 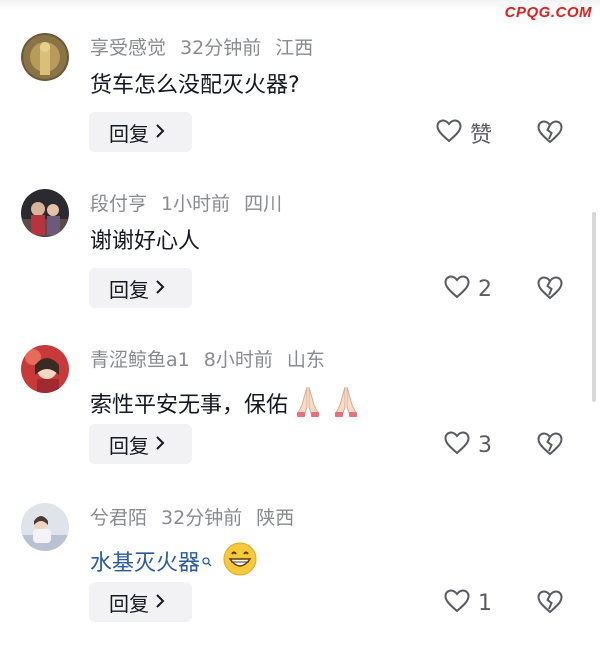 I want to click on comment-meta: 享受感觉 32分钟前 江西, so click(x=208, y=48).